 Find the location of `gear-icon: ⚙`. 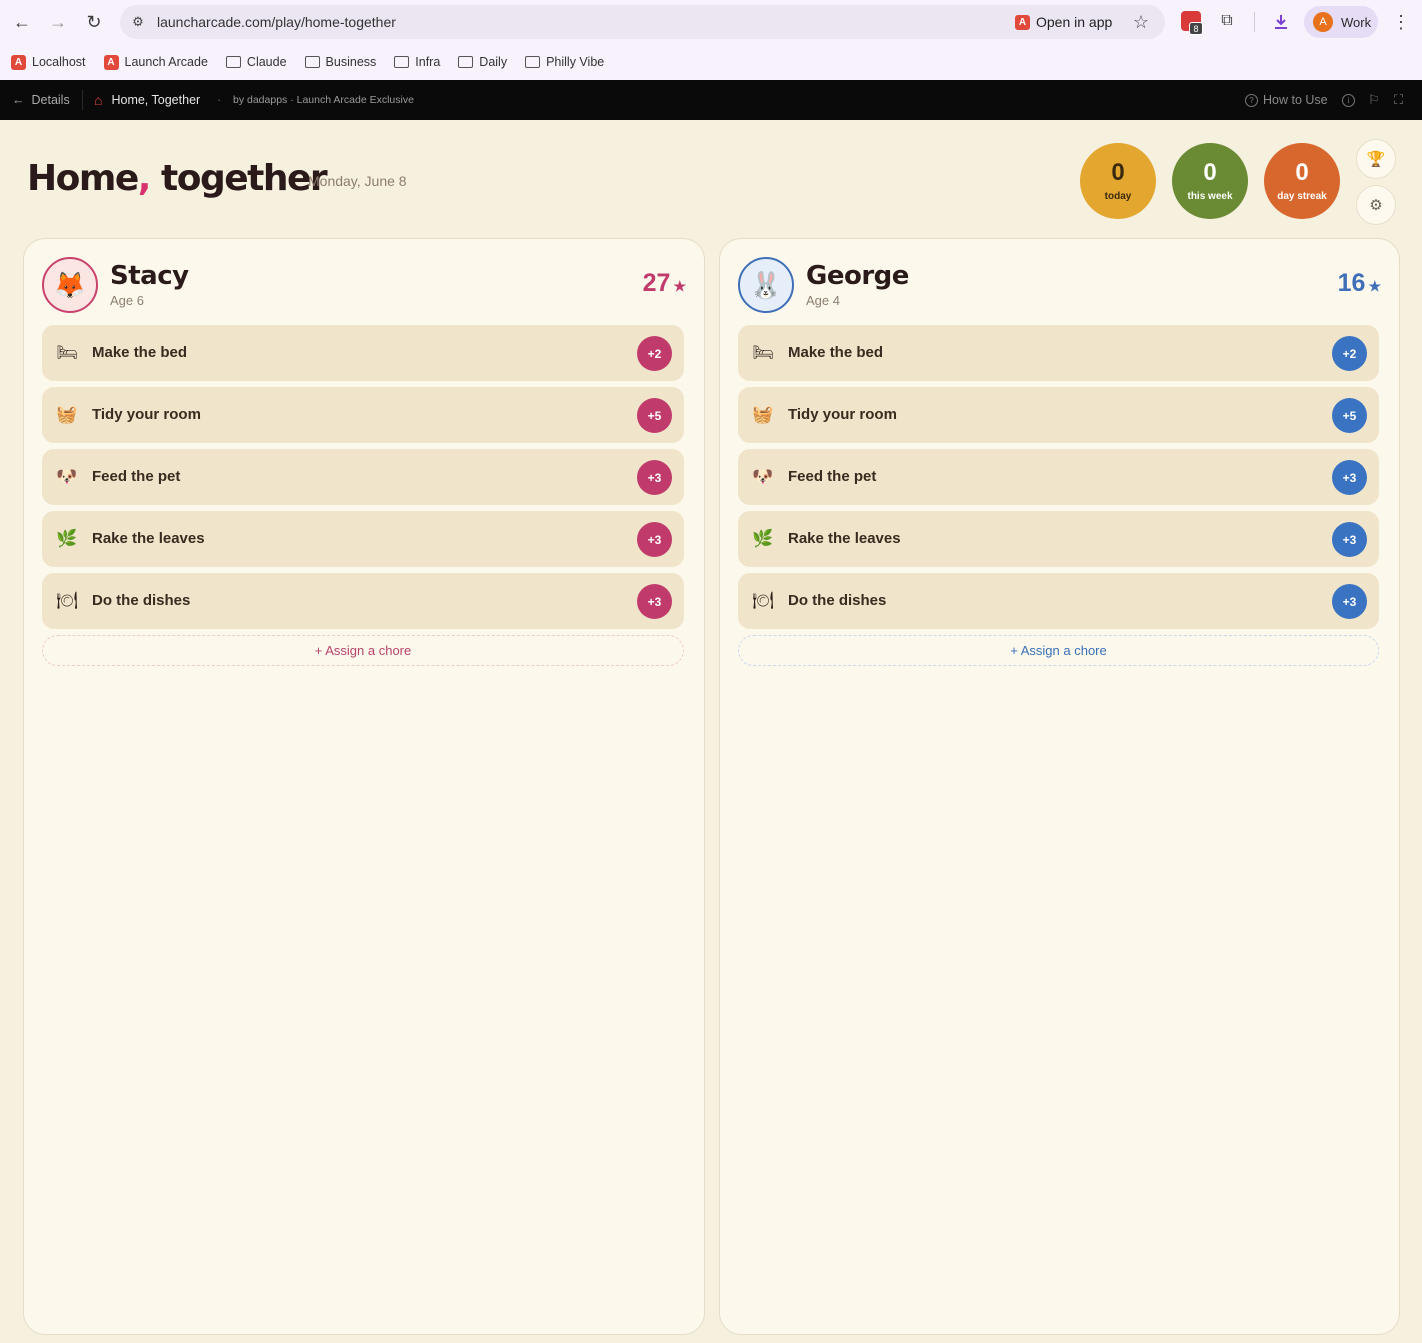

gear-icon: ⚙ is located at coordinates (1376, 205).